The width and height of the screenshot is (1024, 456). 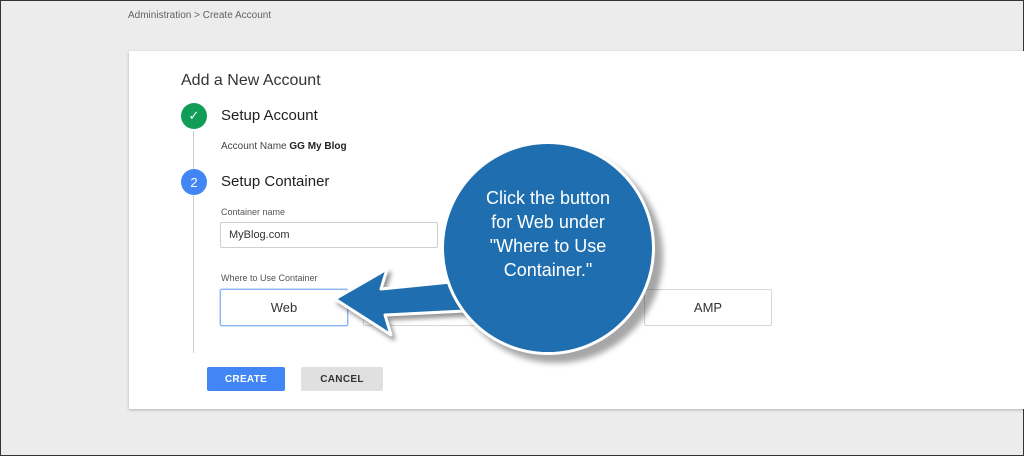 I want to click on step-title-setup-container: Setup Container, so click(x=275, y=181).